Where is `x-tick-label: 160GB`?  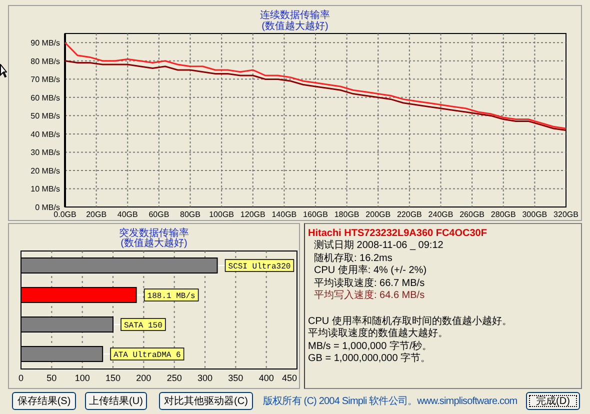
x-tick-label: 160GB is located at coordinates (315, 214).